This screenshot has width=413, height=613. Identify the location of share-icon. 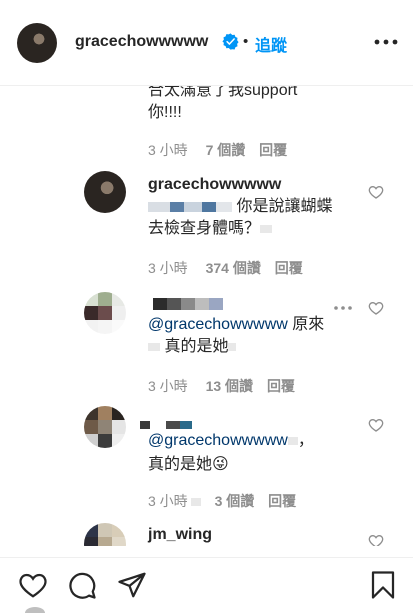
(132, 585).